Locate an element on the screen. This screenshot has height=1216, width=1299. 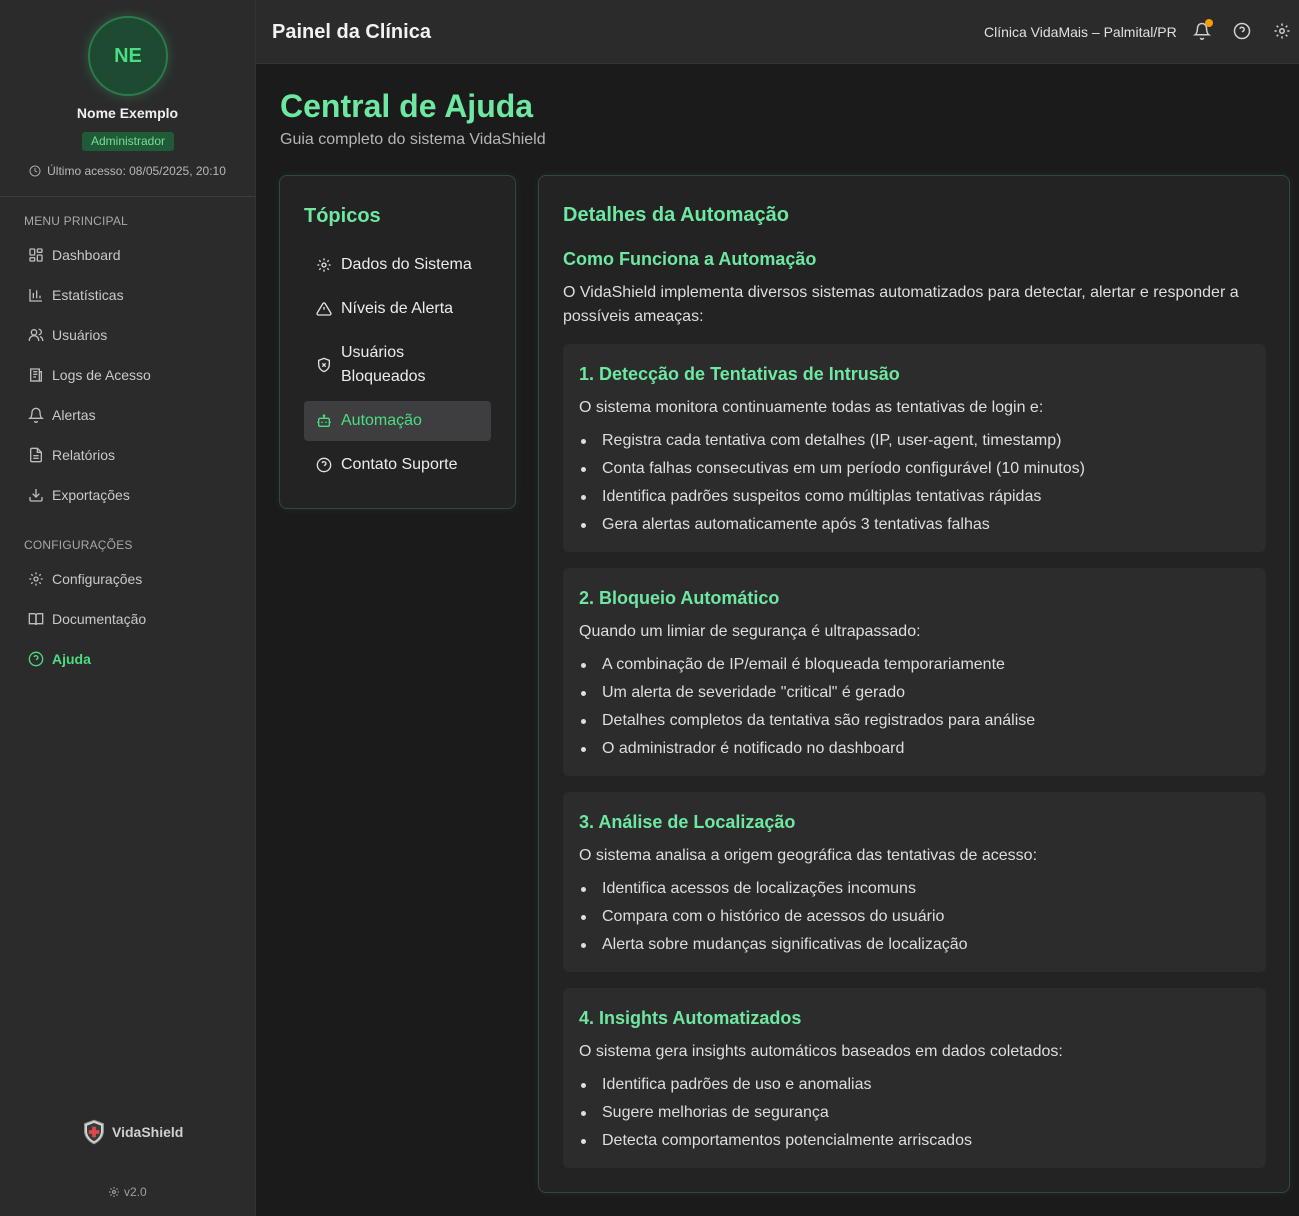
sidebar-item-exportacoes: Exportações is located at coordinates (128, 495).